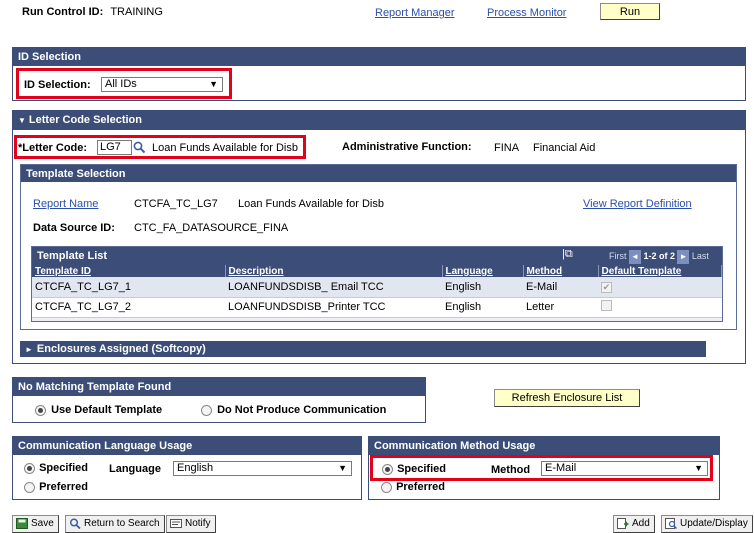 The height and width of the screenshot is (533, 754). I want to click on comm-method-highlight: Specified Method E-Mail ▼, so click(541, 468).